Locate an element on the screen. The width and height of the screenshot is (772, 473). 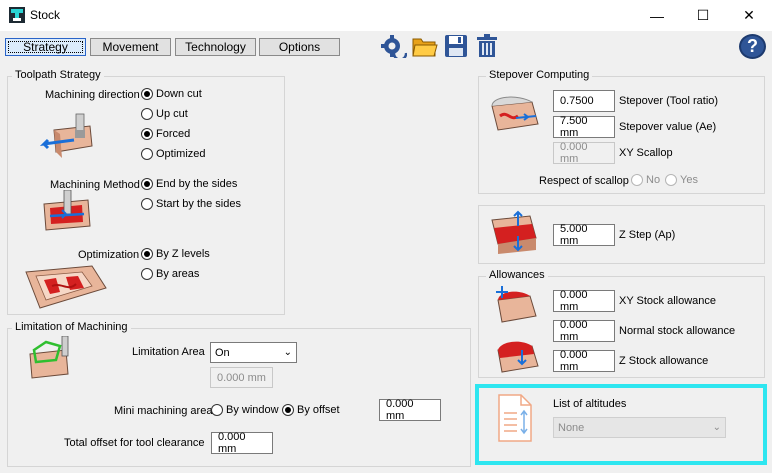
z-allowance-field: 0.000 mm is located at coordinates (584, 361).